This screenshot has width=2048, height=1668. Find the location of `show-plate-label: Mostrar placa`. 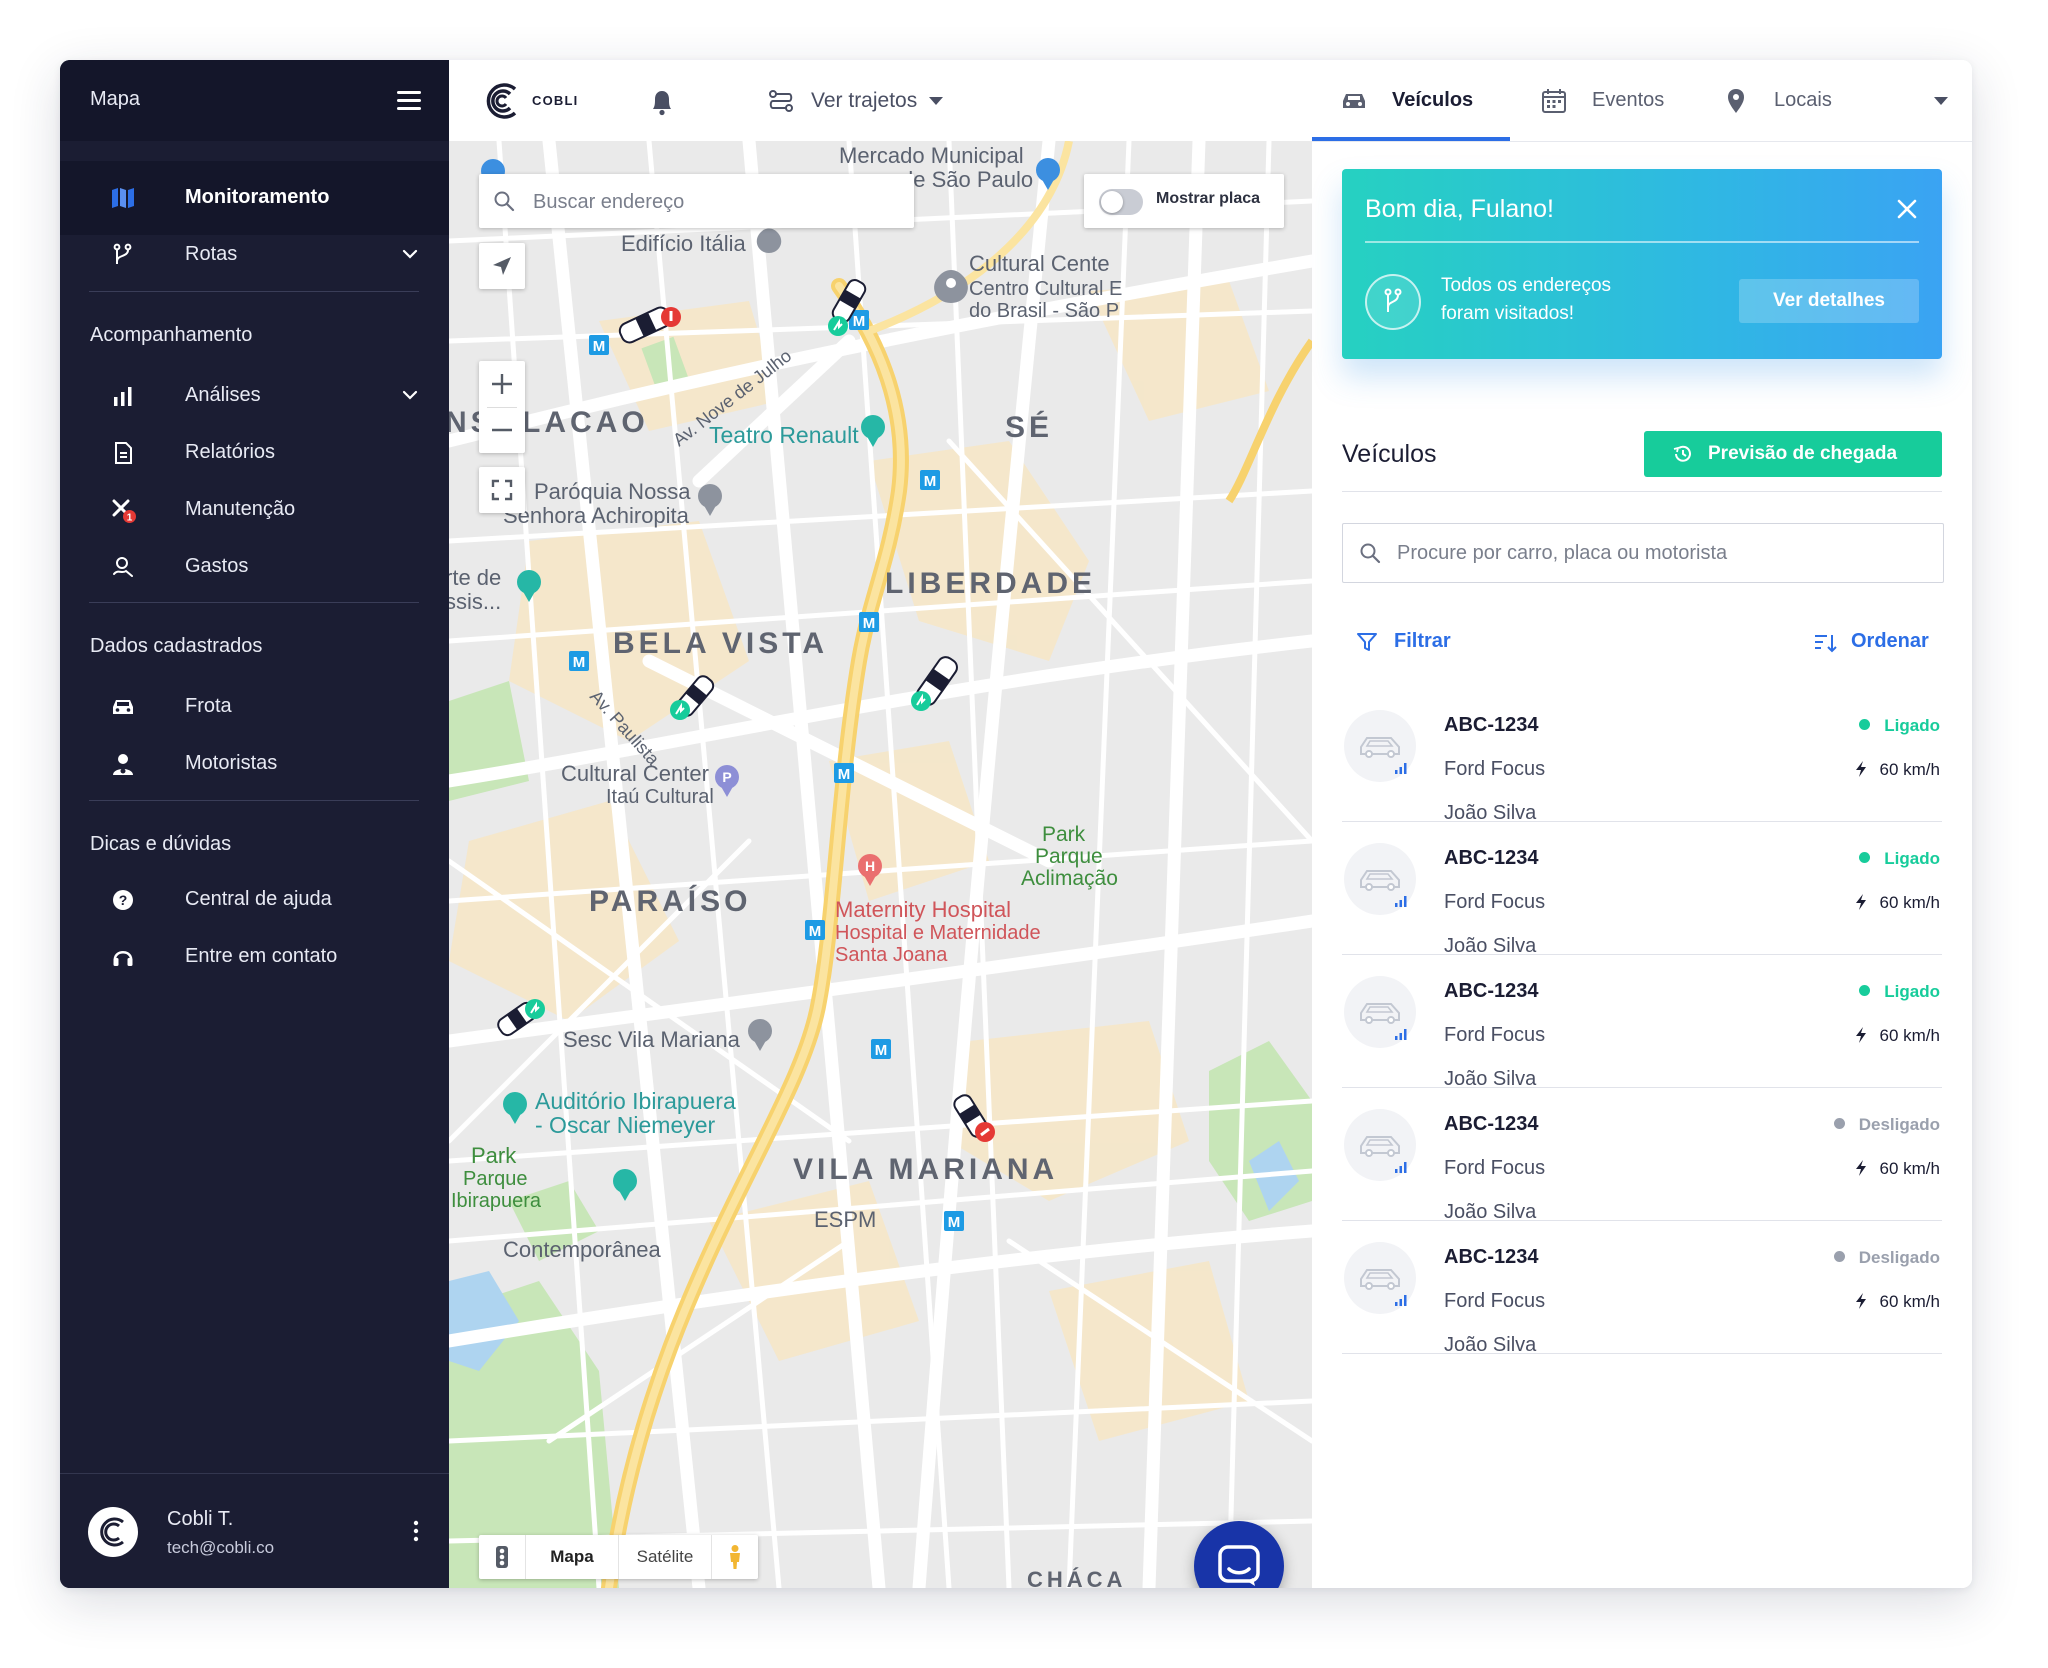

show-plate-label: Mostrar placa is located at coordinates (1208, 198).